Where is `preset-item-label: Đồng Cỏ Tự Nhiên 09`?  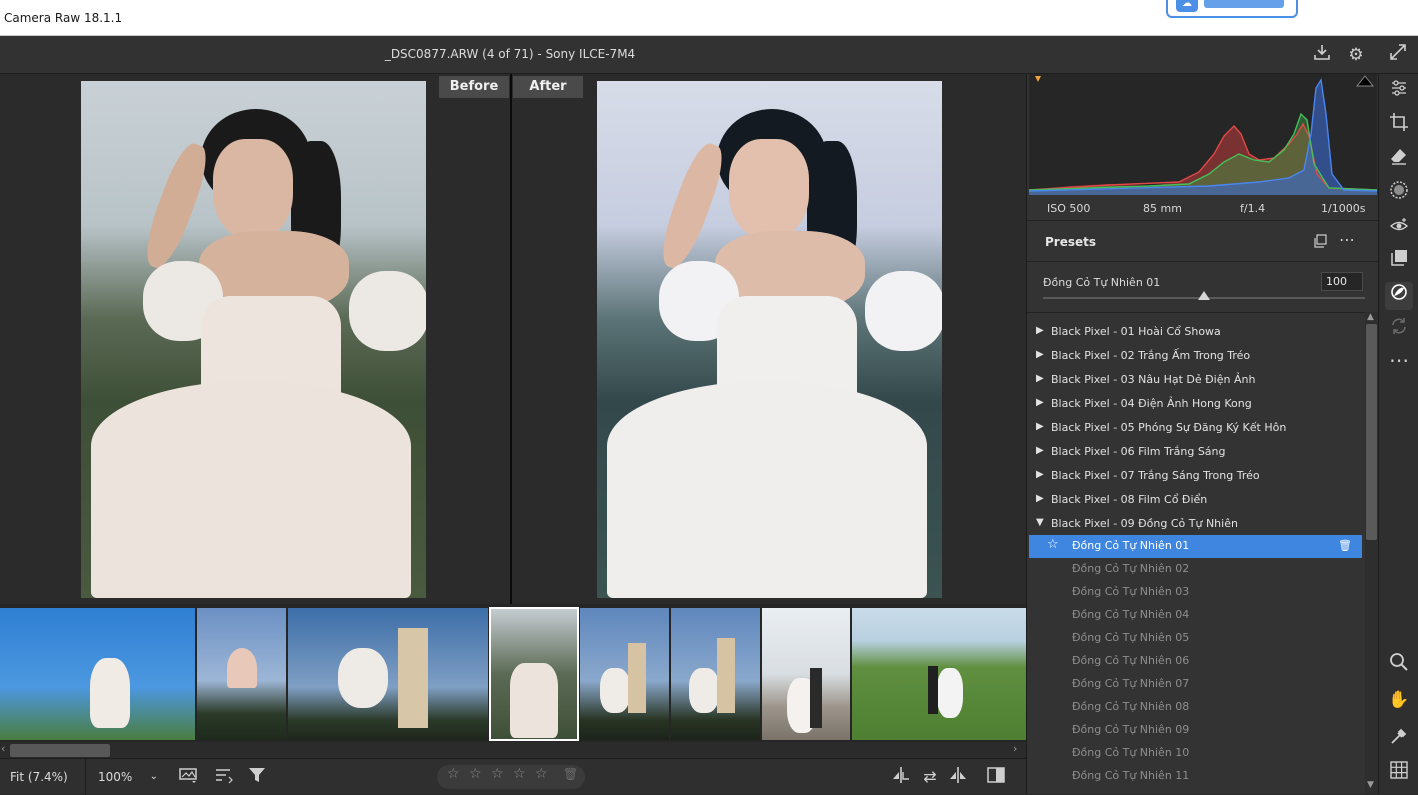 preset-item-label: Đồng Cỏ Tự Nhiên 09 is located at coordinates (1131, 729).